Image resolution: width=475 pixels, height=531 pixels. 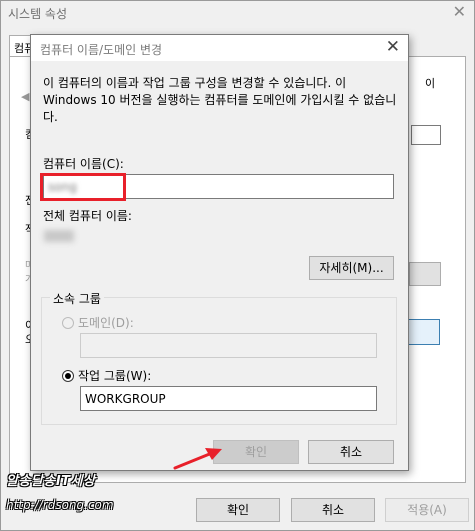 I want to click on parent-description-field, so click(x=426, y=135).